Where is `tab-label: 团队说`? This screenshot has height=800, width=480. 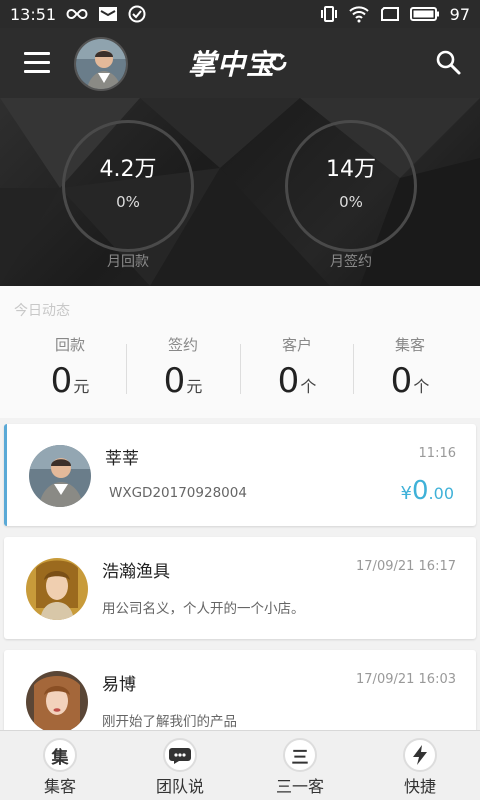
tab-label: 团队说 is located at coordinates (179, 786).